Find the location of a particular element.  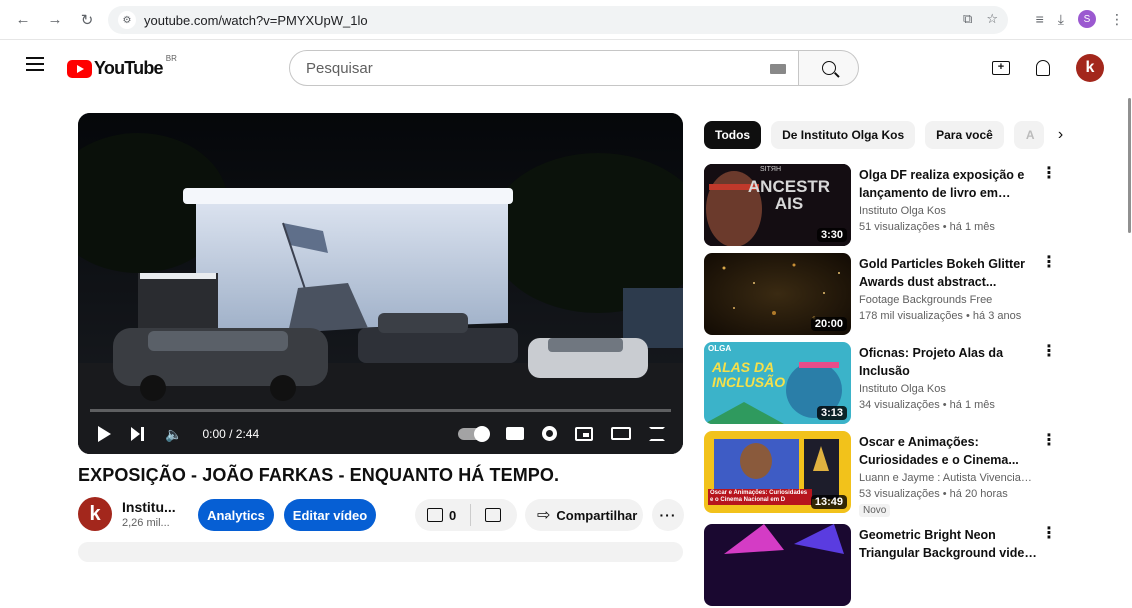

youtube-logo: YouTube BR is located at coordinates (122, 66).